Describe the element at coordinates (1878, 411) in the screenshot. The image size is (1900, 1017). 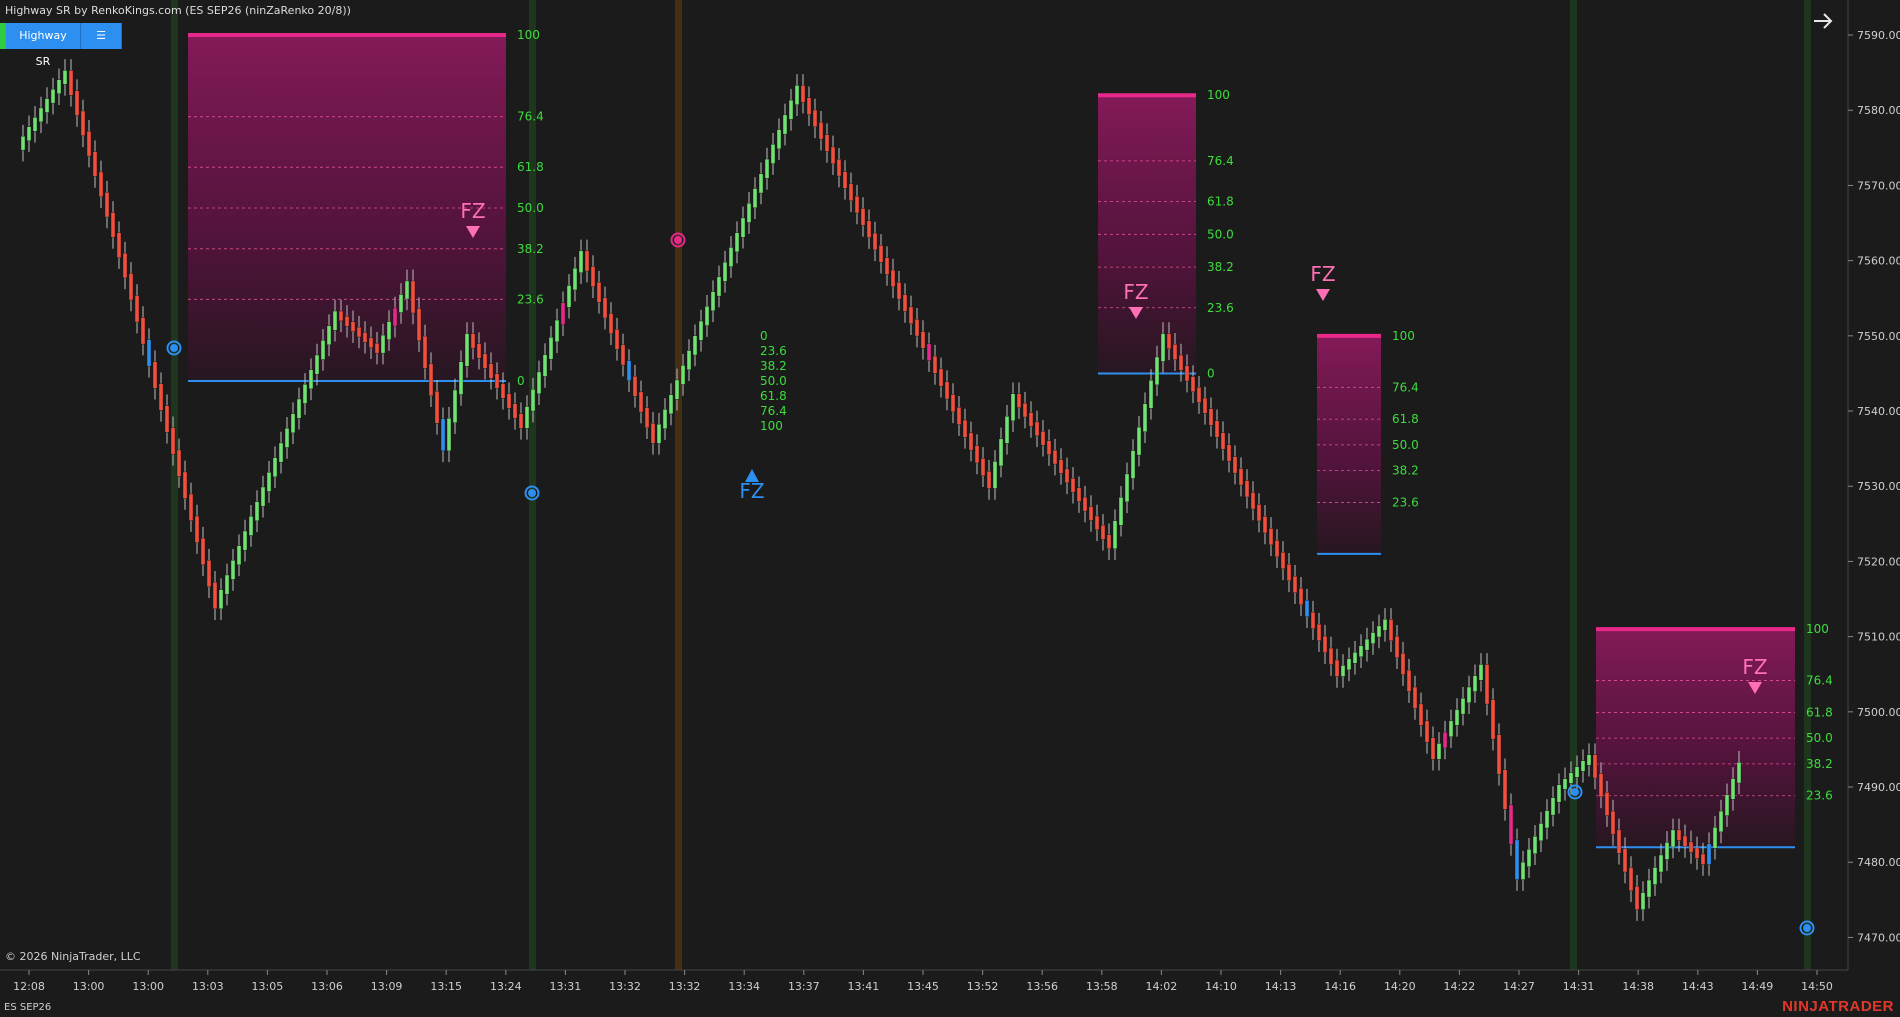
I see `price-tick-label: 7540.00` at that location.